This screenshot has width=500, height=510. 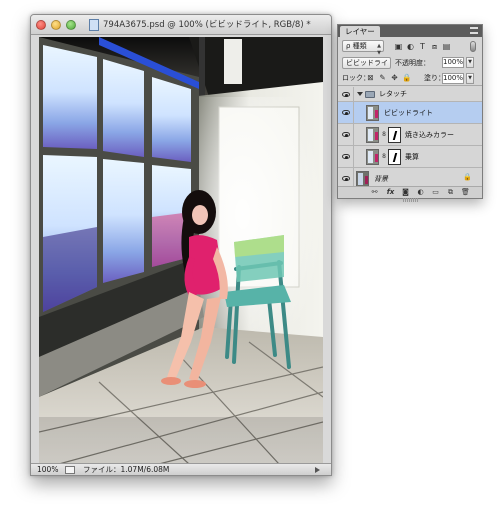 I want to click on new-group-icon: ▭, so click(x=435, y=192).